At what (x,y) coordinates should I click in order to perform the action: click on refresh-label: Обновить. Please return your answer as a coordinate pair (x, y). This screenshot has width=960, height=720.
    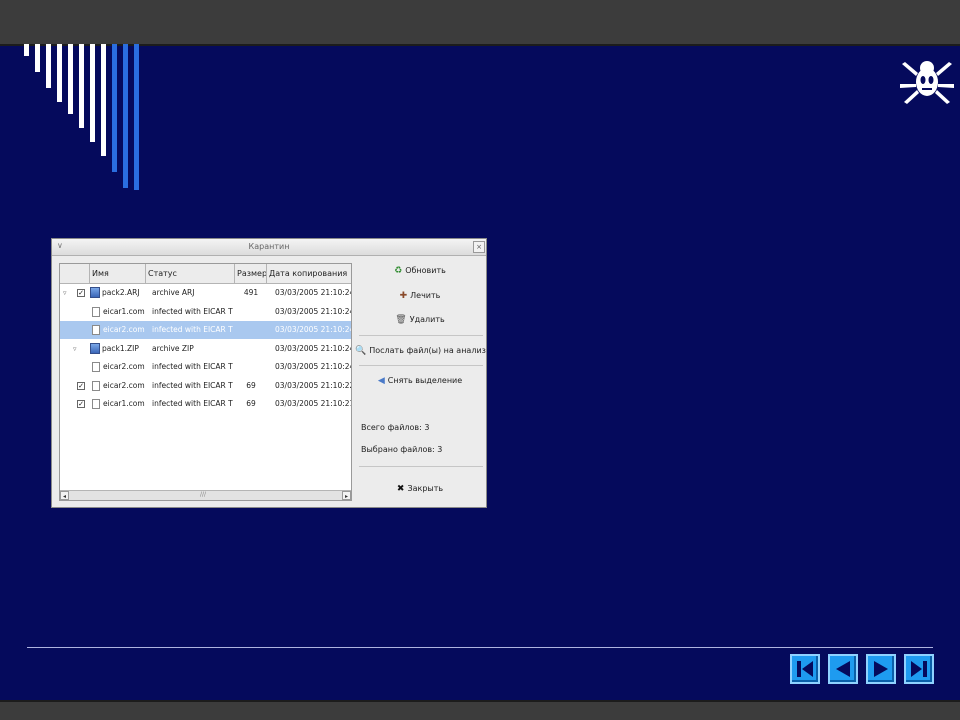
    Looking at the image, I should click on (425, 270).